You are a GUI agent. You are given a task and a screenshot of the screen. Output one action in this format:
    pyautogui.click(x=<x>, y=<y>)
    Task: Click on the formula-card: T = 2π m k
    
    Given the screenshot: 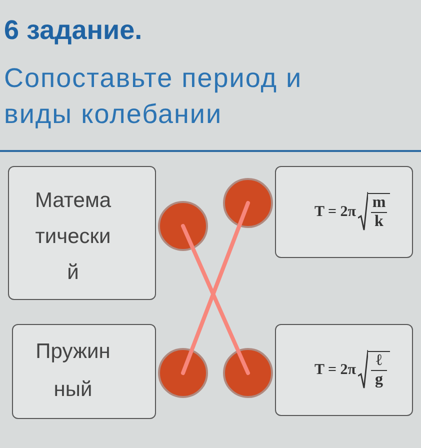 What is the action you would take?
    pyautogui.click(x=344, y=212)
    